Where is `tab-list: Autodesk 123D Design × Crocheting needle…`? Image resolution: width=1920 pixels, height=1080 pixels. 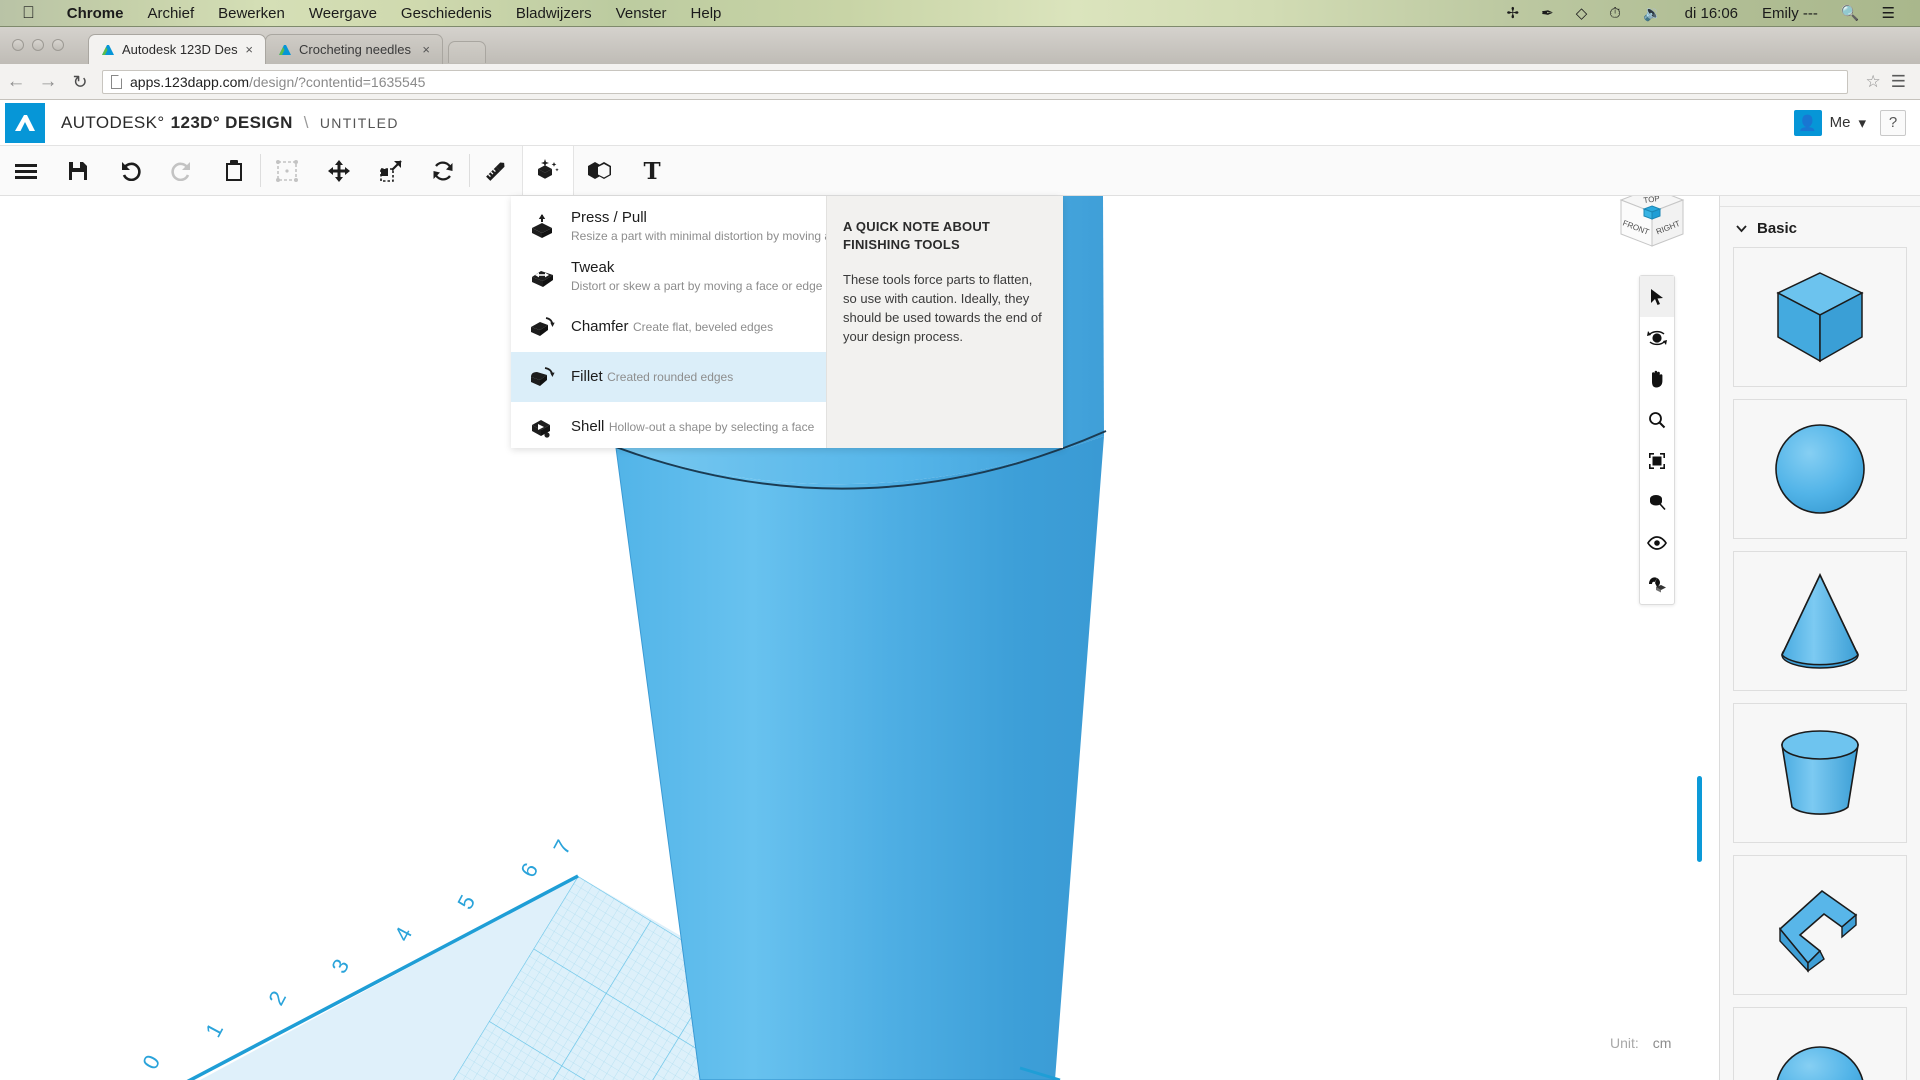 tab-list: Autodesk 123D Design × Crocheting needle… is located at coordinates (287, 49).